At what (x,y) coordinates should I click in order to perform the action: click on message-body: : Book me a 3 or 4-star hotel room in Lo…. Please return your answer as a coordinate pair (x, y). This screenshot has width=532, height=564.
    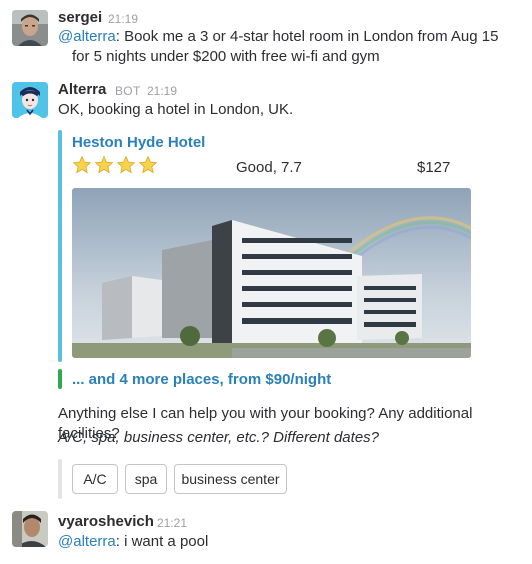
    Looking at the image, I should click on (307, 36).